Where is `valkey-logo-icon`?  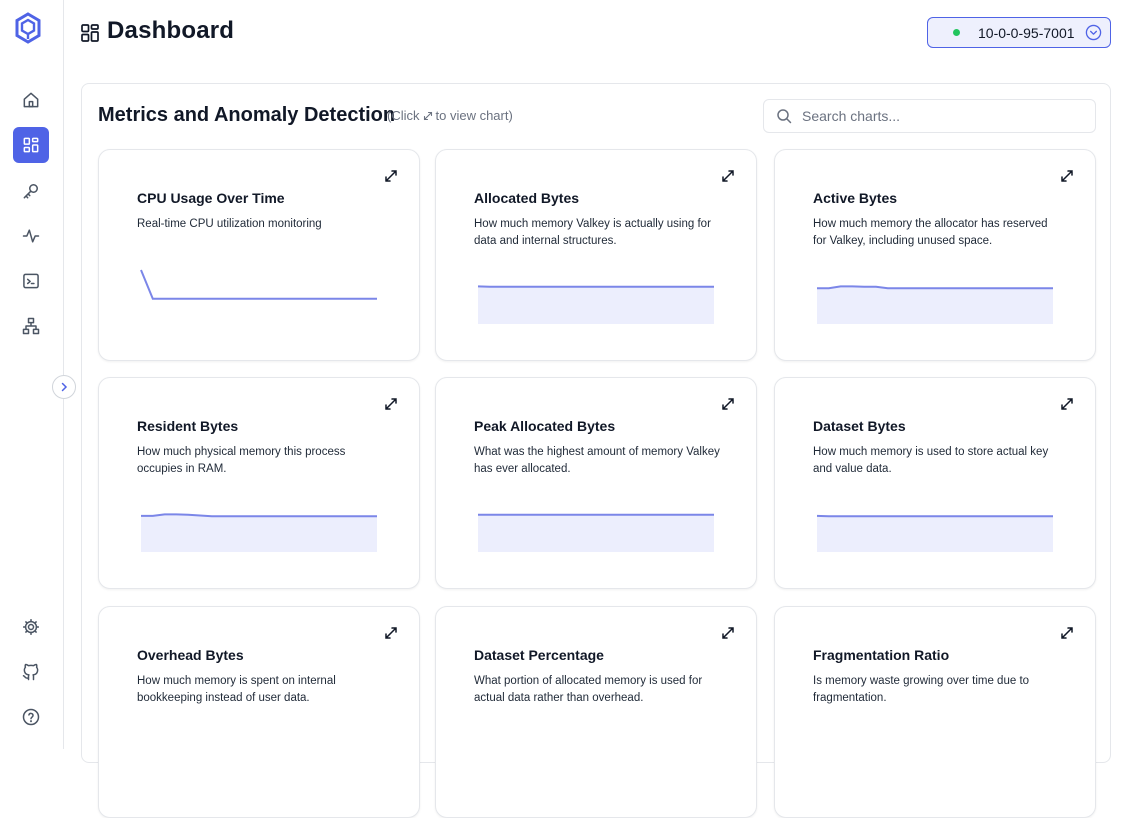
valkey-logo-icon is located at coordinates (28, 28).